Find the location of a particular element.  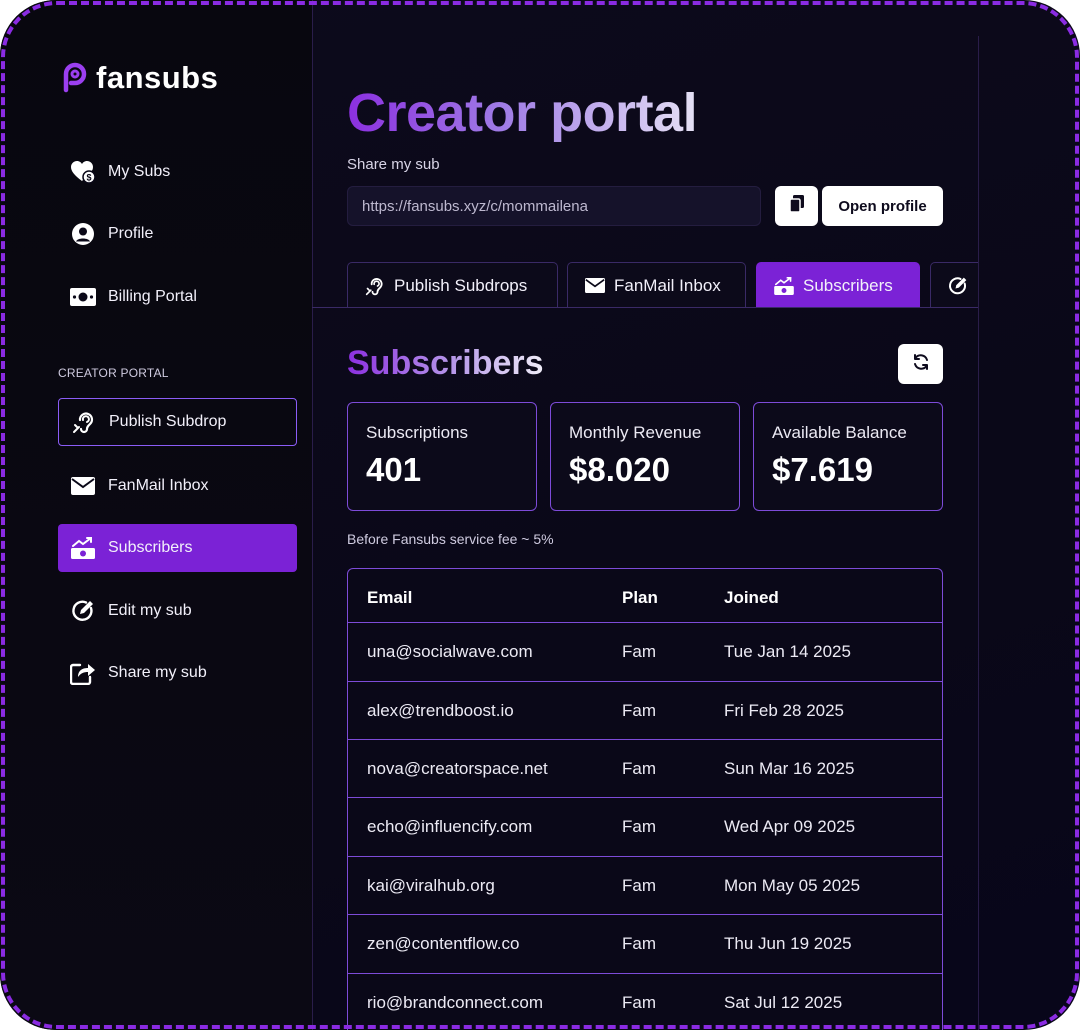

sidebar-item-edit-my-sub: Edit my sub is located at coordinates (177, 611).